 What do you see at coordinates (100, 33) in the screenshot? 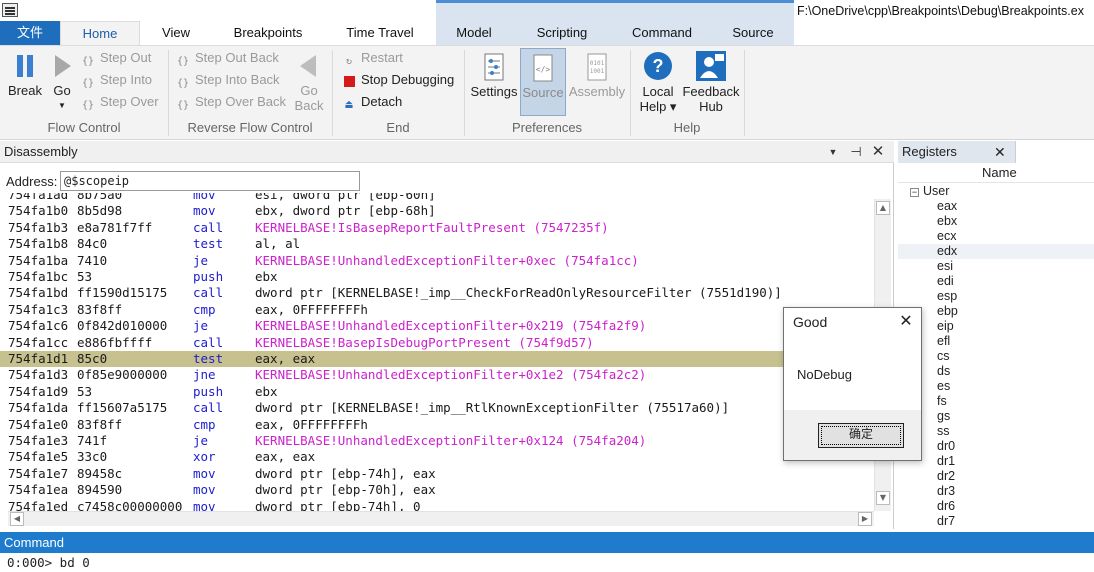
I see `tab-home: Home` at bounding box center [100, 33].